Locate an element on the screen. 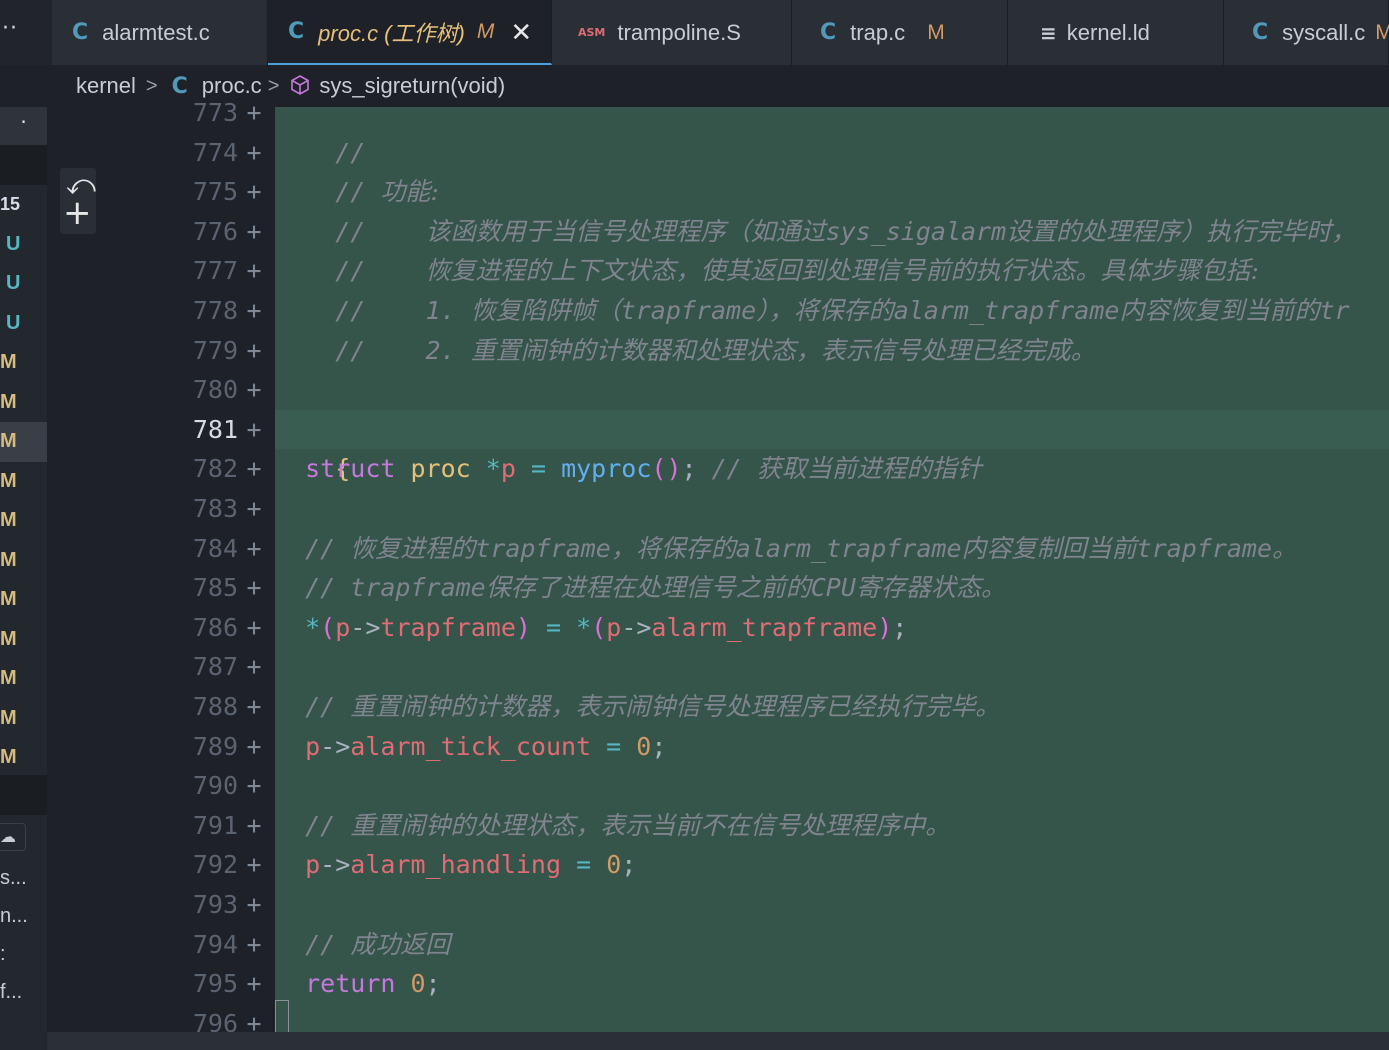 The image size is (1389, 1050). line-number: 788 is located at coordinates (215, 706).